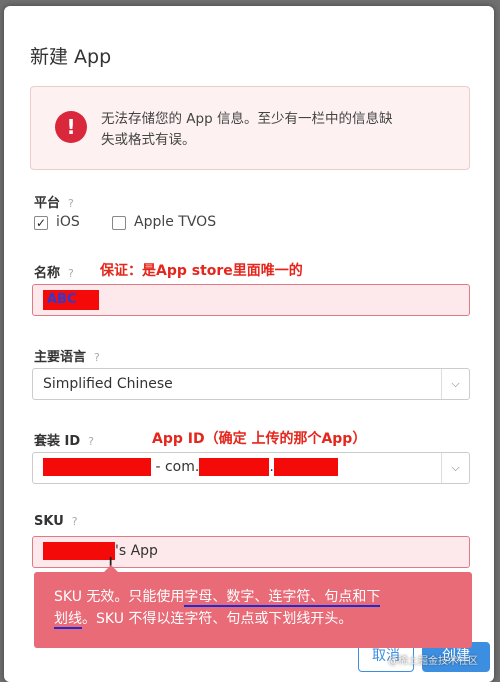  I want to click on dialog-title: 新建 App, so click(71, 57).